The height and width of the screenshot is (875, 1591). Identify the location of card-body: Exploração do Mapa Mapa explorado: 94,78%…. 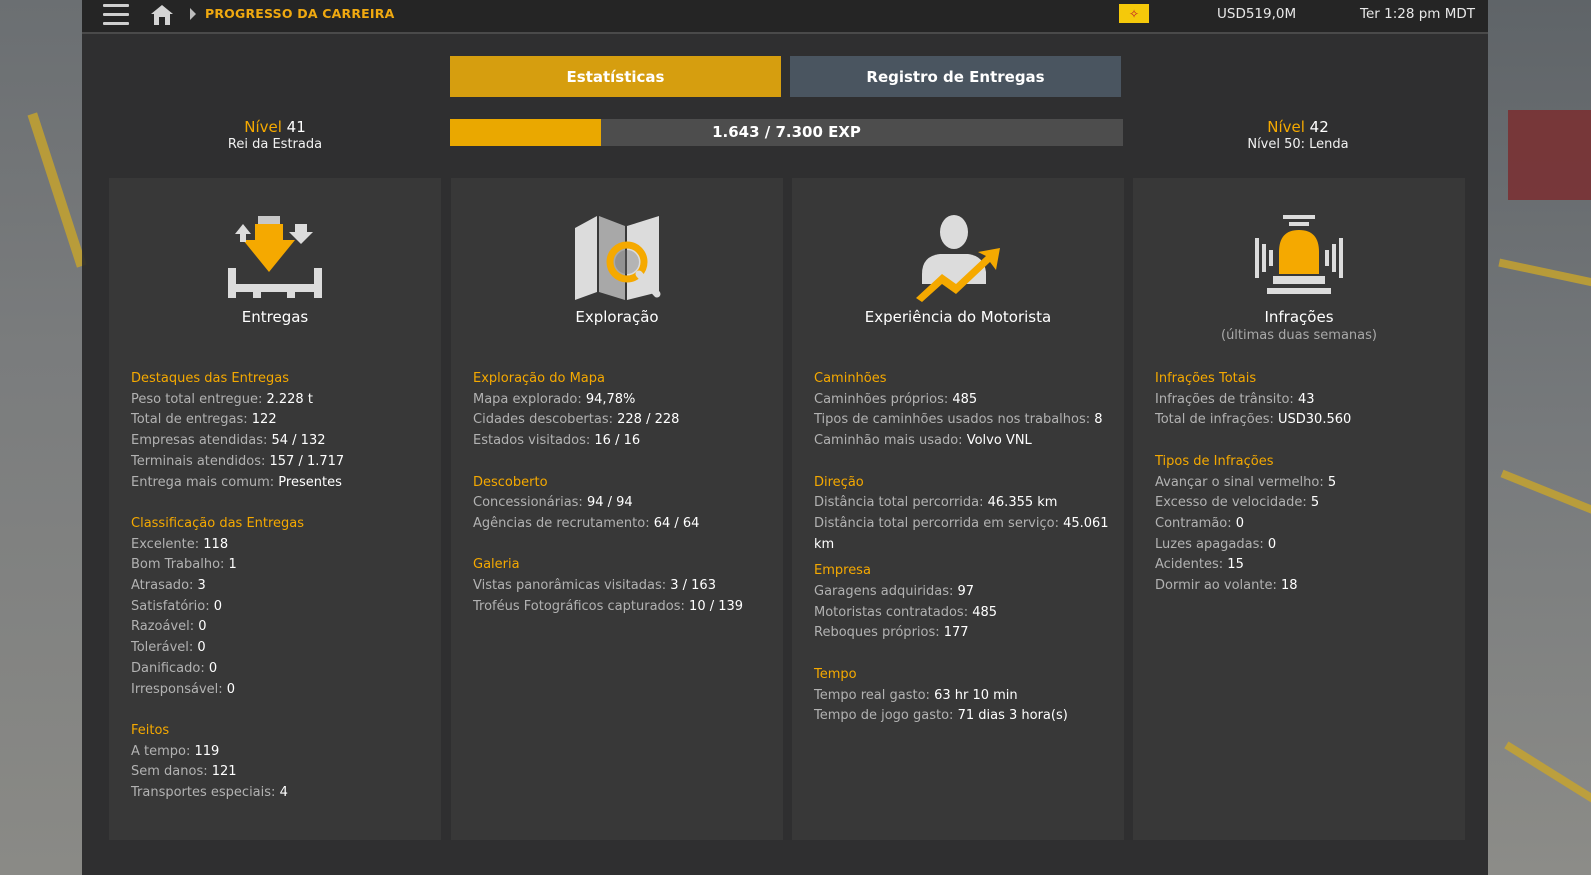
(621, 493).